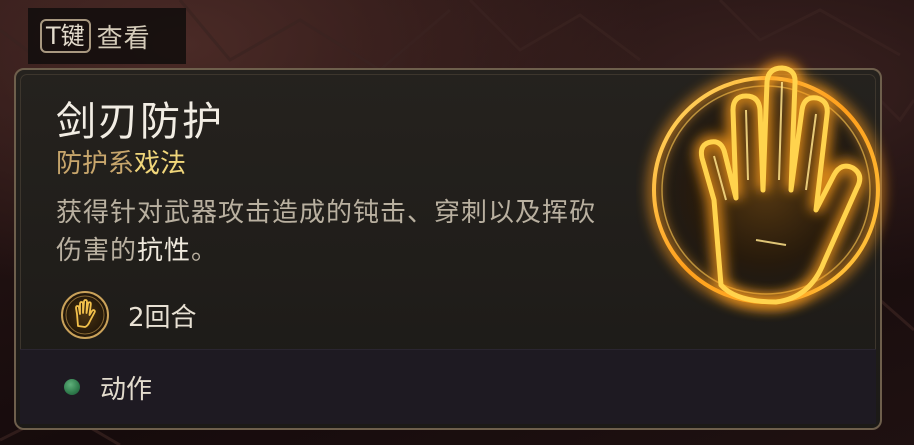 The width and height of the screenshot is (914, 445). Describe the element at coordinates (766, 185) in the screenshot. I see `raised-hand-glowing-icon` at that location.